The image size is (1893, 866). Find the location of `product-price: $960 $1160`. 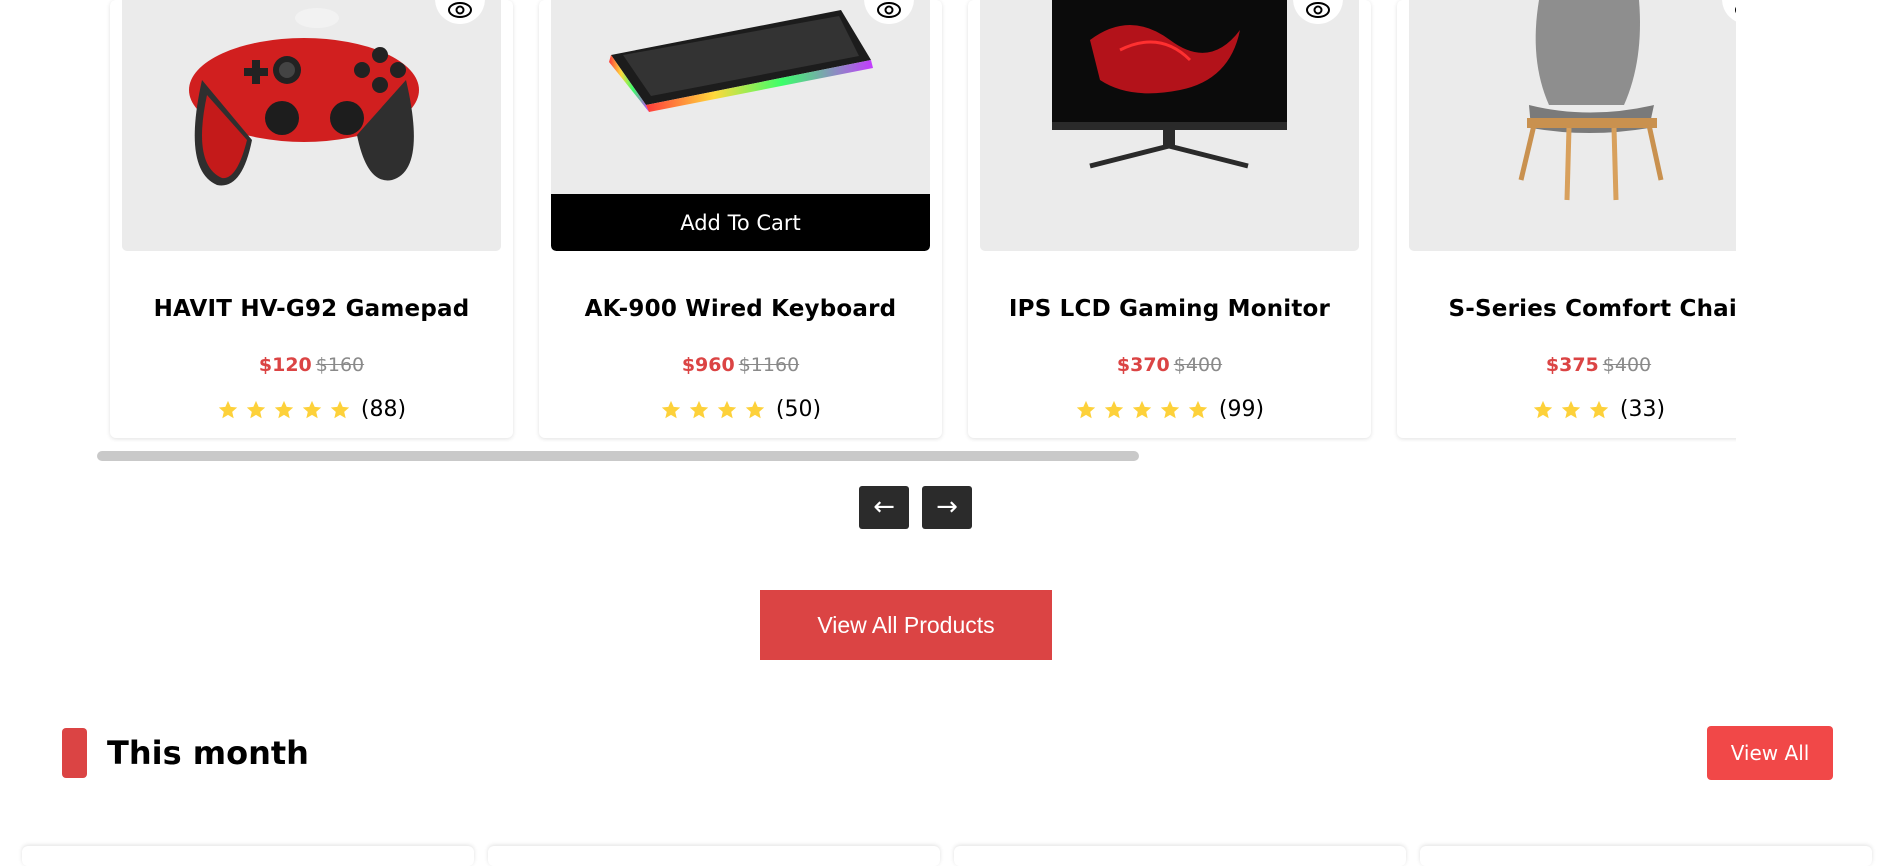

product-price: $960 $1160 is located at coordinates (740, 365).